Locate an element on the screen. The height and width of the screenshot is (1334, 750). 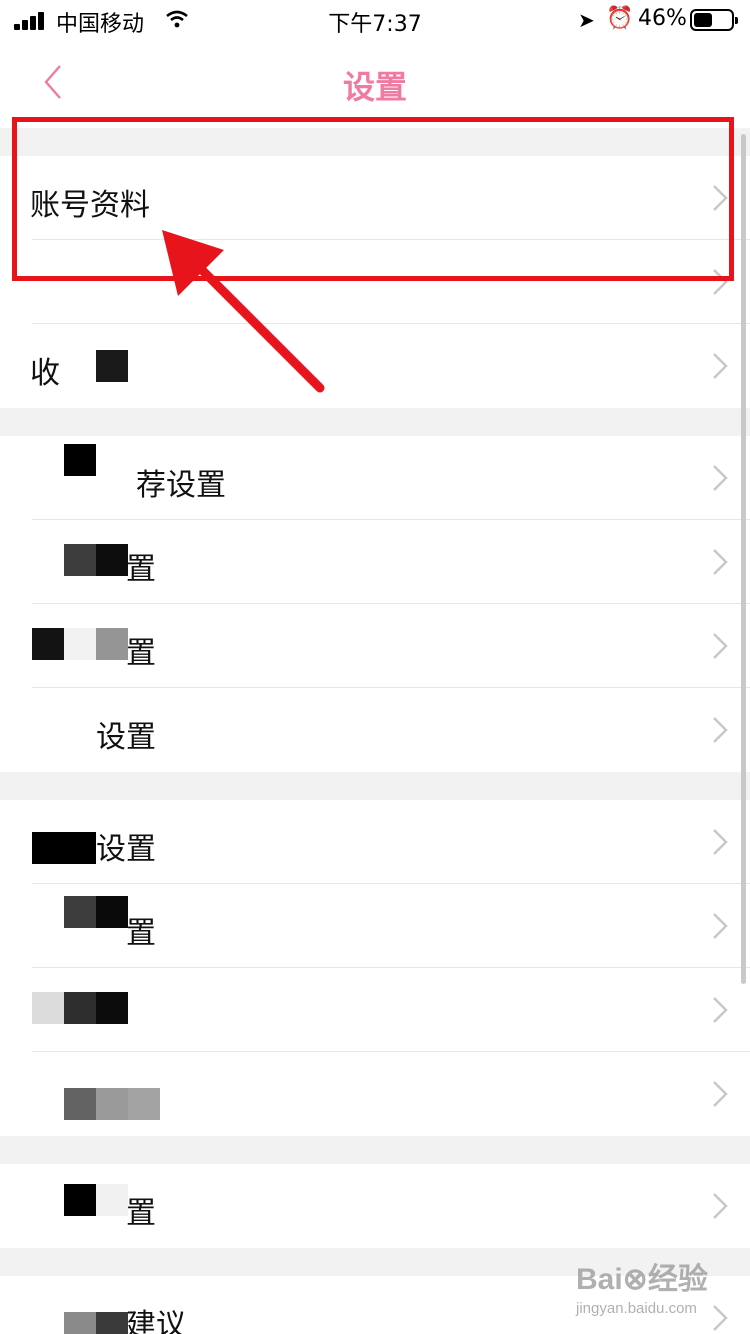
settings-row: 收 is located at coordinates (375, 366).